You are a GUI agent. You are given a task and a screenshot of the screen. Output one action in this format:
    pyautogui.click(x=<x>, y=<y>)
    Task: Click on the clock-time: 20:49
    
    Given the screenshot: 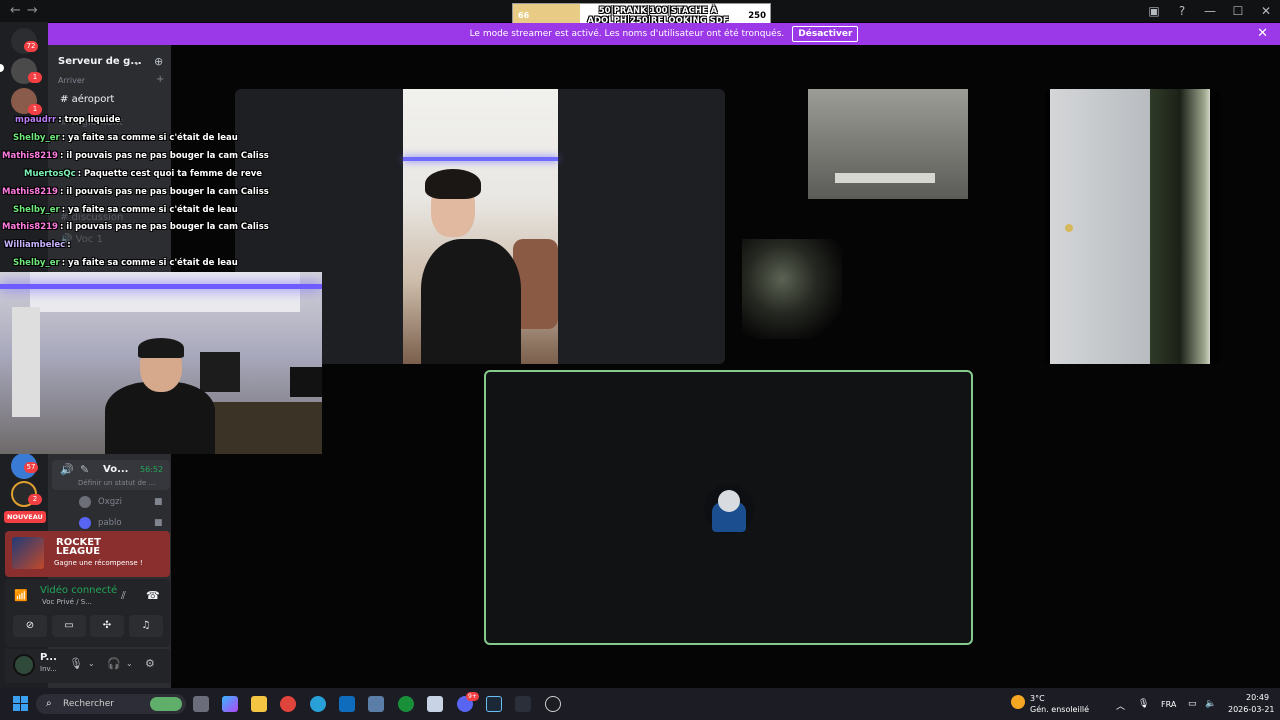 What is the action you would take?
    pyautogui.click(x=1257, y=697)
    